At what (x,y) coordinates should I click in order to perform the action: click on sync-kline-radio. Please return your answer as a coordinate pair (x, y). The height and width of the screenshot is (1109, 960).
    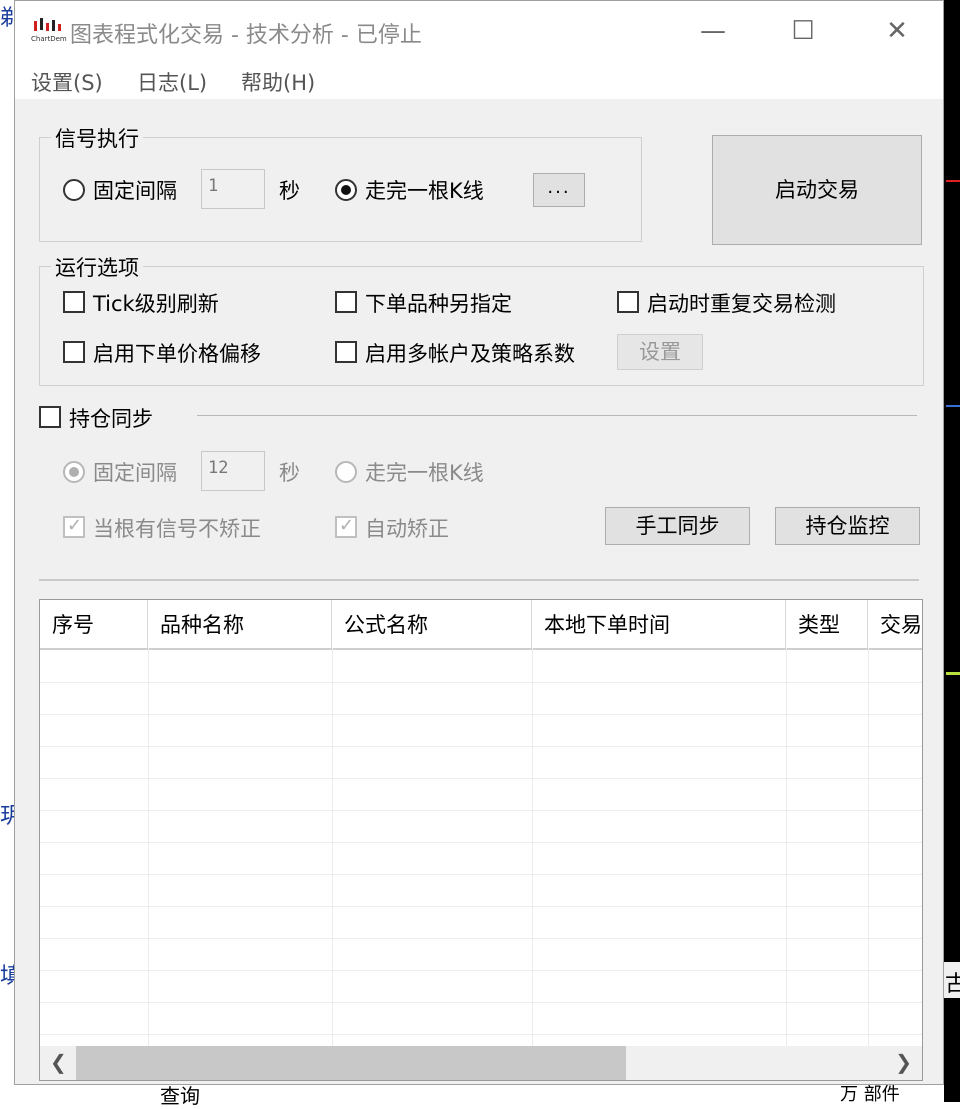
    Looking at the image, I should click on (346, 472).